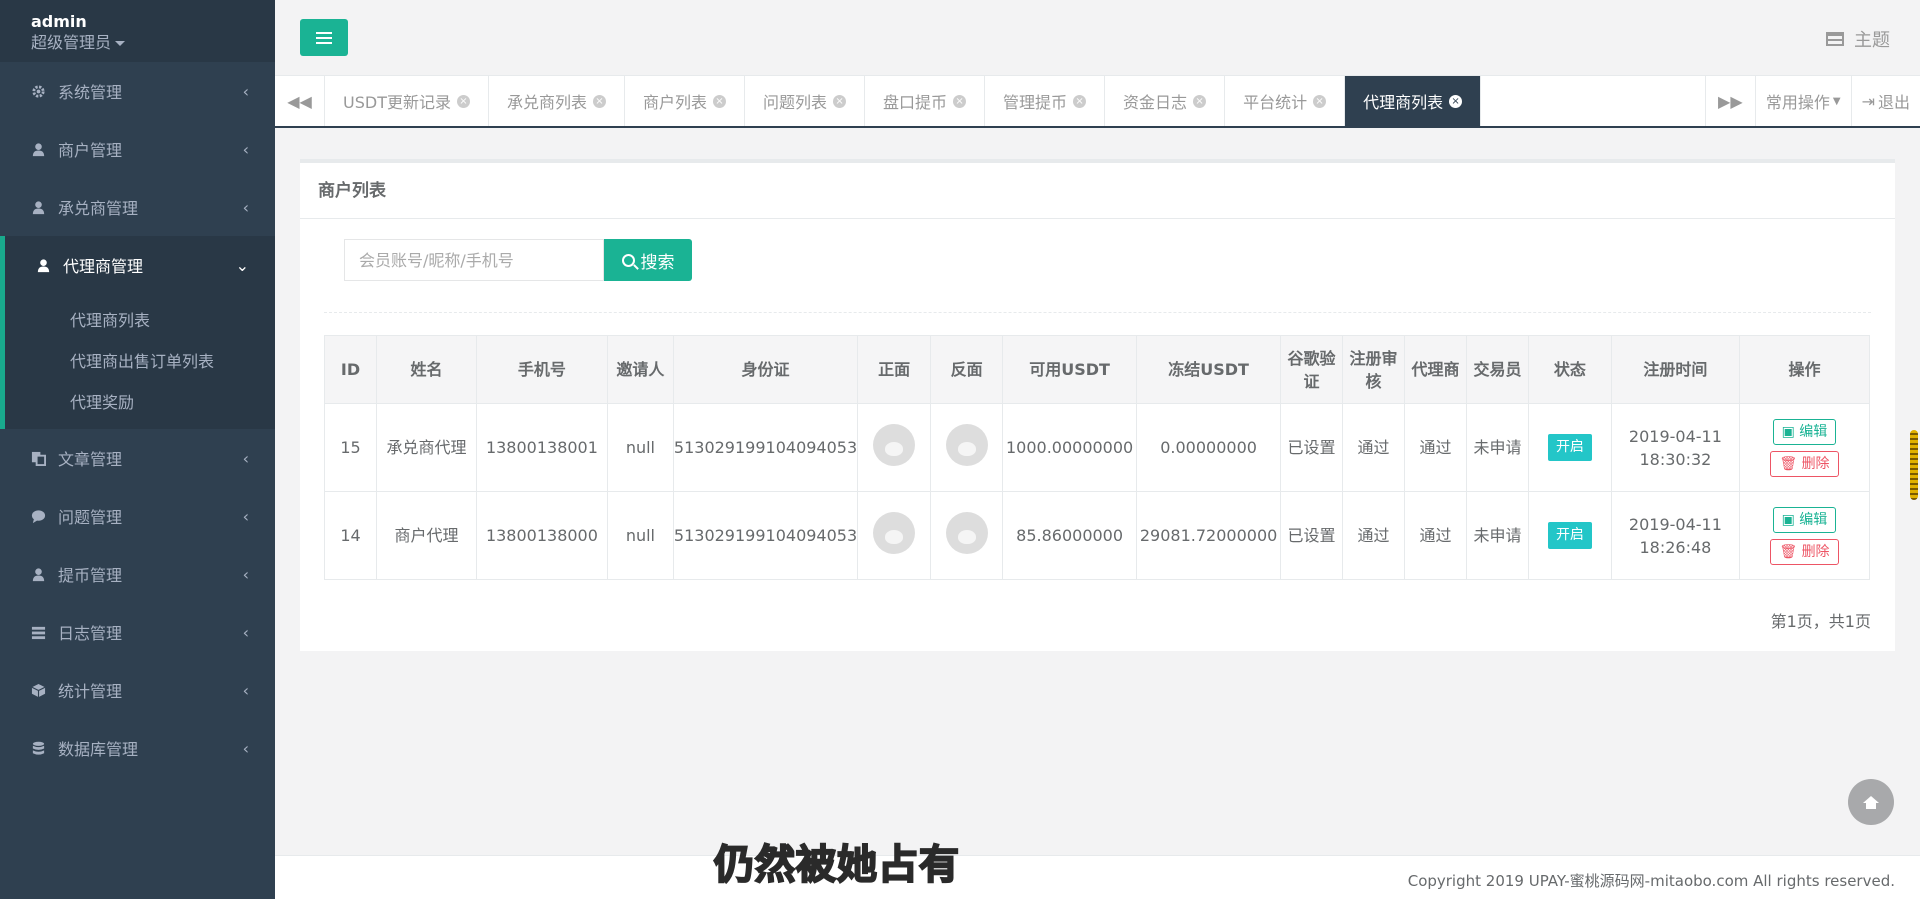  What do you see at coordinates (137, 458) in the screenshot?
I see `sidebar-item-article: 文章管理 ‹` at bounding box center [137, 458].